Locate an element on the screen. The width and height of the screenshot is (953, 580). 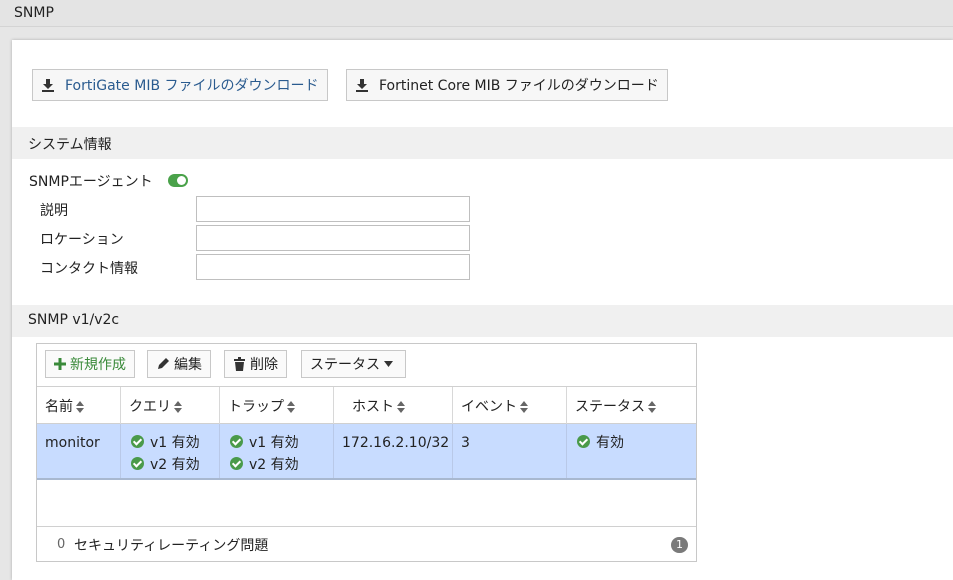
name-text: monitor is located at coordinates (72, 443).